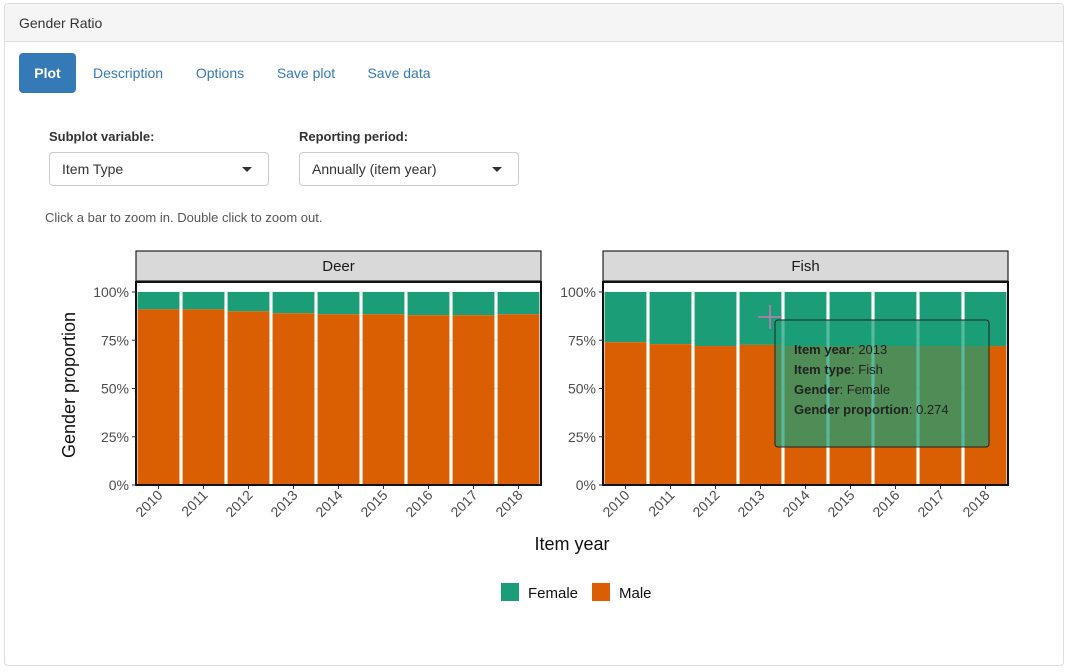 This screenshot has height=672, width=1070. Describe the element at coordinates (473, 400) in the screenshot. I see `bar-male-deer-2017` at that location.